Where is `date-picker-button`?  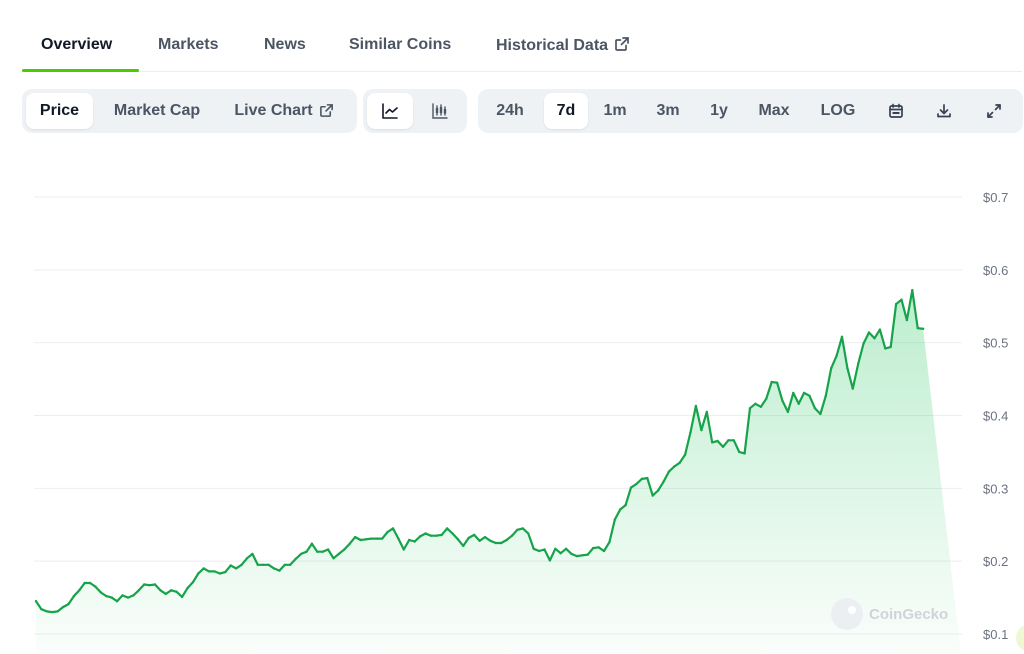 date-picker-button is located at coordinates (896, 111).